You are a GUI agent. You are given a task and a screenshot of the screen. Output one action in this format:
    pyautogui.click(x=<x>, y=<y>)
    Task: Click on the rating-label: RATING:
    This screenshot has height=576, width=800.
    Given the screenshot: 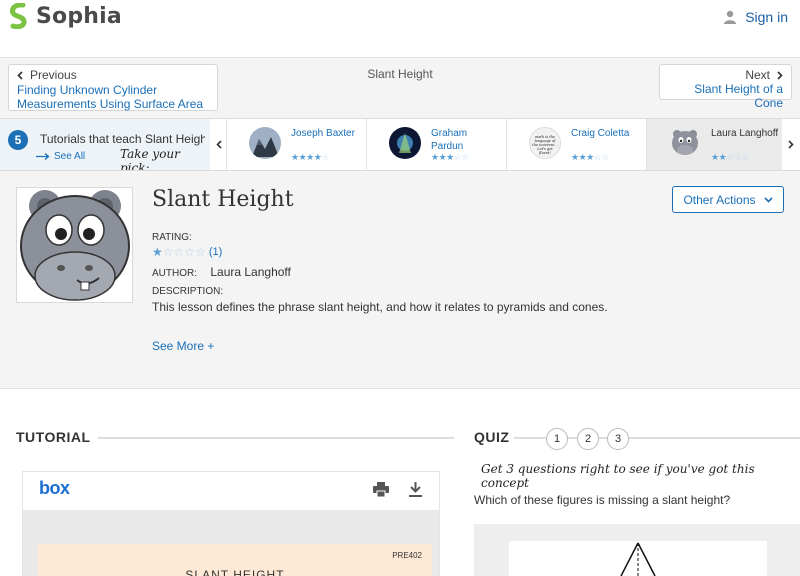 What is the action you would take?
    pyautogui.click(x=172, y=237)
    